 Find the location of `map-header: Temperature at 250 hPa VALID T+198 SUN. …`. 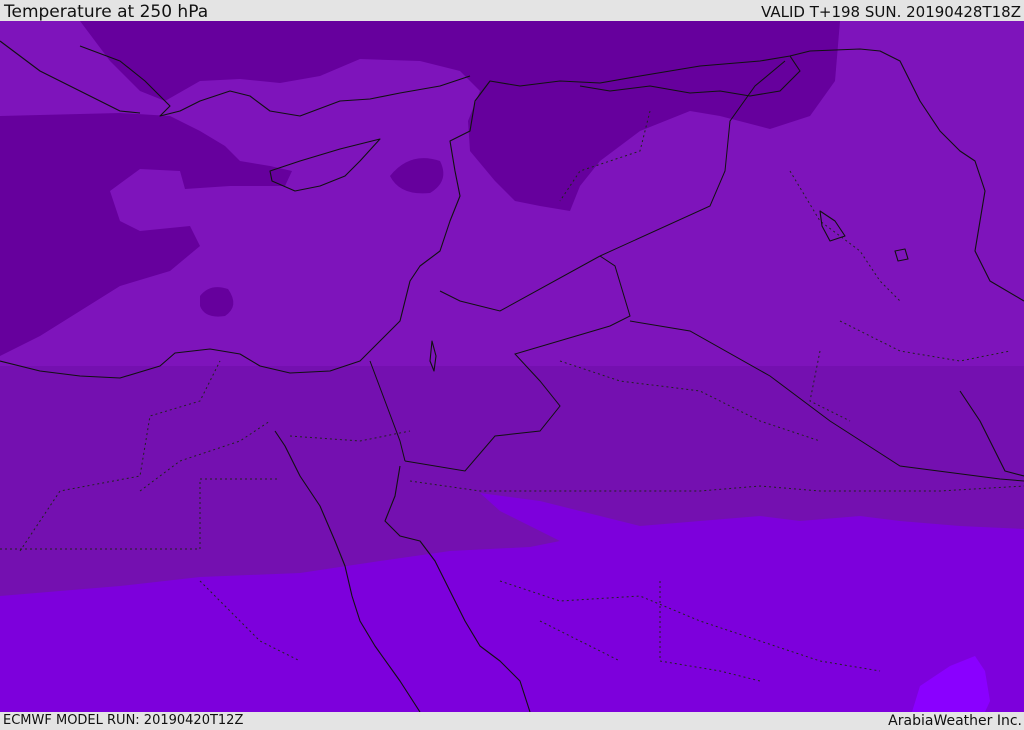

map-header: Temperature at 250 hPa VALID T+198 SUN. … is located at coordinates (512, 11).